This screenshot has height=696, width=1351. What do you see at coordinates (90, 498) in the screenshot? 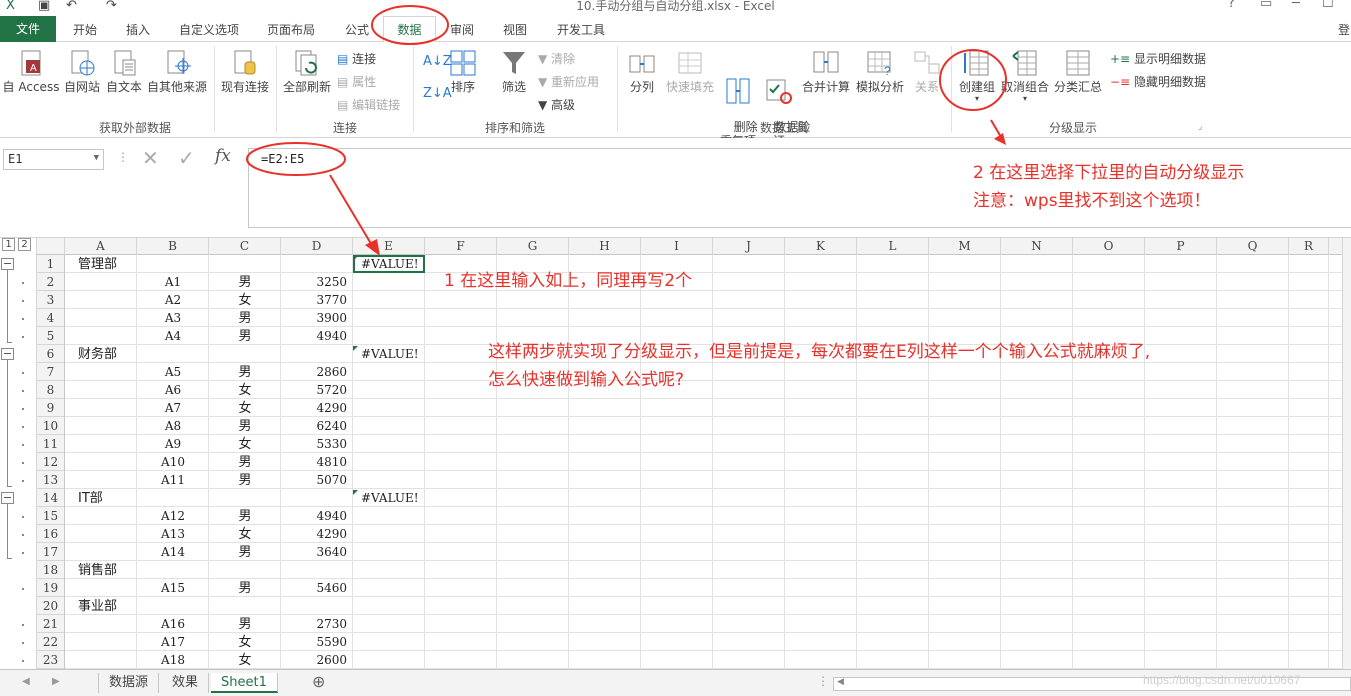
I see `cell-a14: IT部` at bounding box center [90, 498].